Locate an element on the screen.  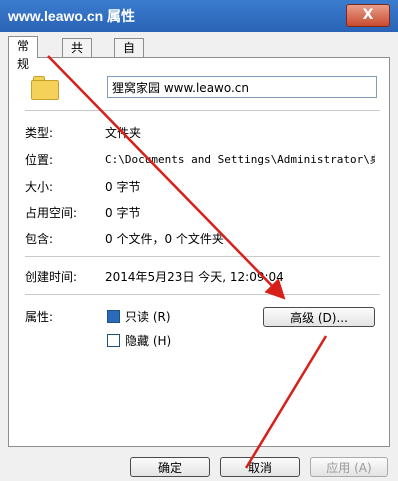
title-bar: www.leawo.cn 属性 X is located at coordinates (199, 16).